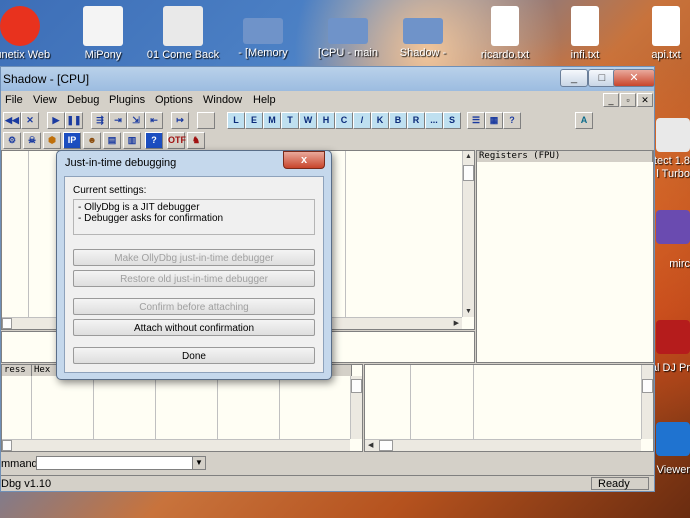  Describe the element at coordinates (423, 31) in the screenshot. I see `desktop-icon-shadow: Shadow -` at that location.